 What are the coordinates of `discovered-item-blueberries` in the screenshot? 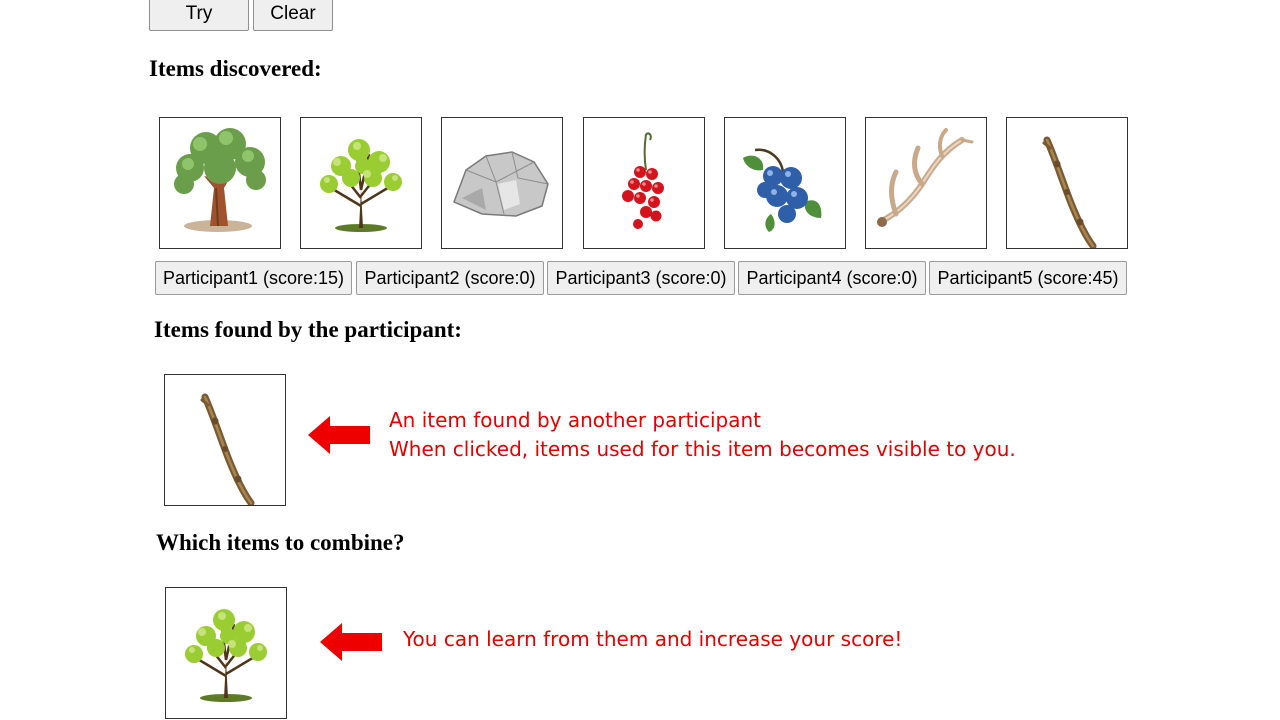 It's located at (785, 183).